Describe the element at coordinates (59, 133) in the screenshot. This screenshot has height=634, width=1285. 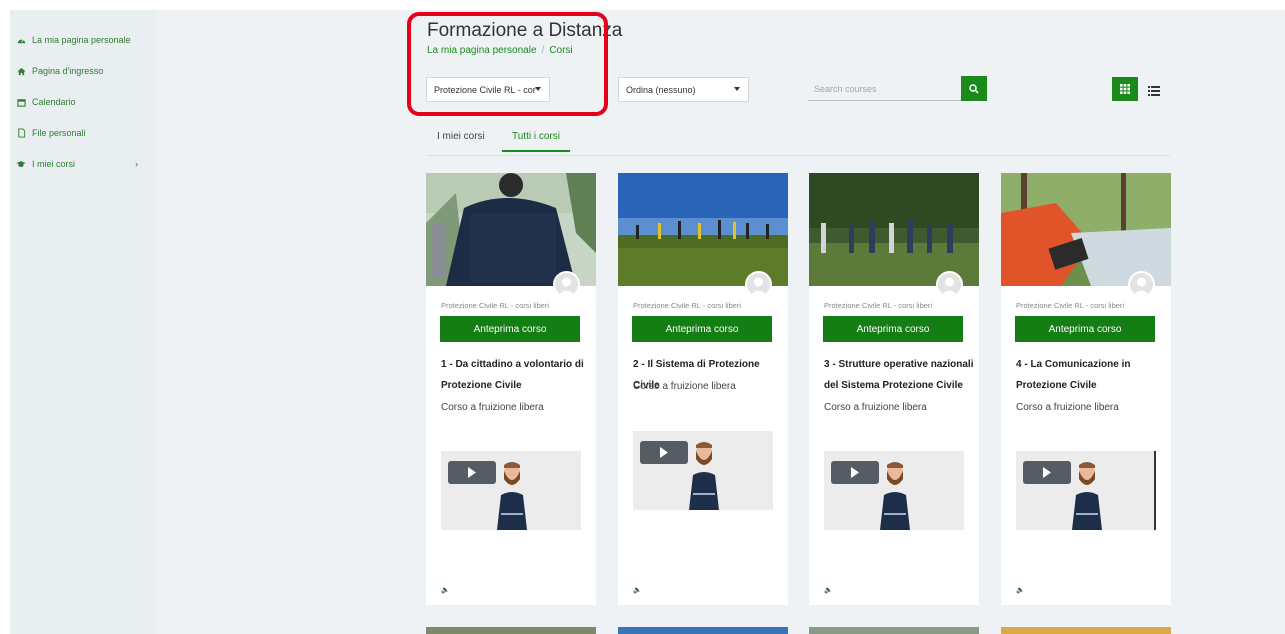
I see `sidebar-item-label: File personali` at that location.